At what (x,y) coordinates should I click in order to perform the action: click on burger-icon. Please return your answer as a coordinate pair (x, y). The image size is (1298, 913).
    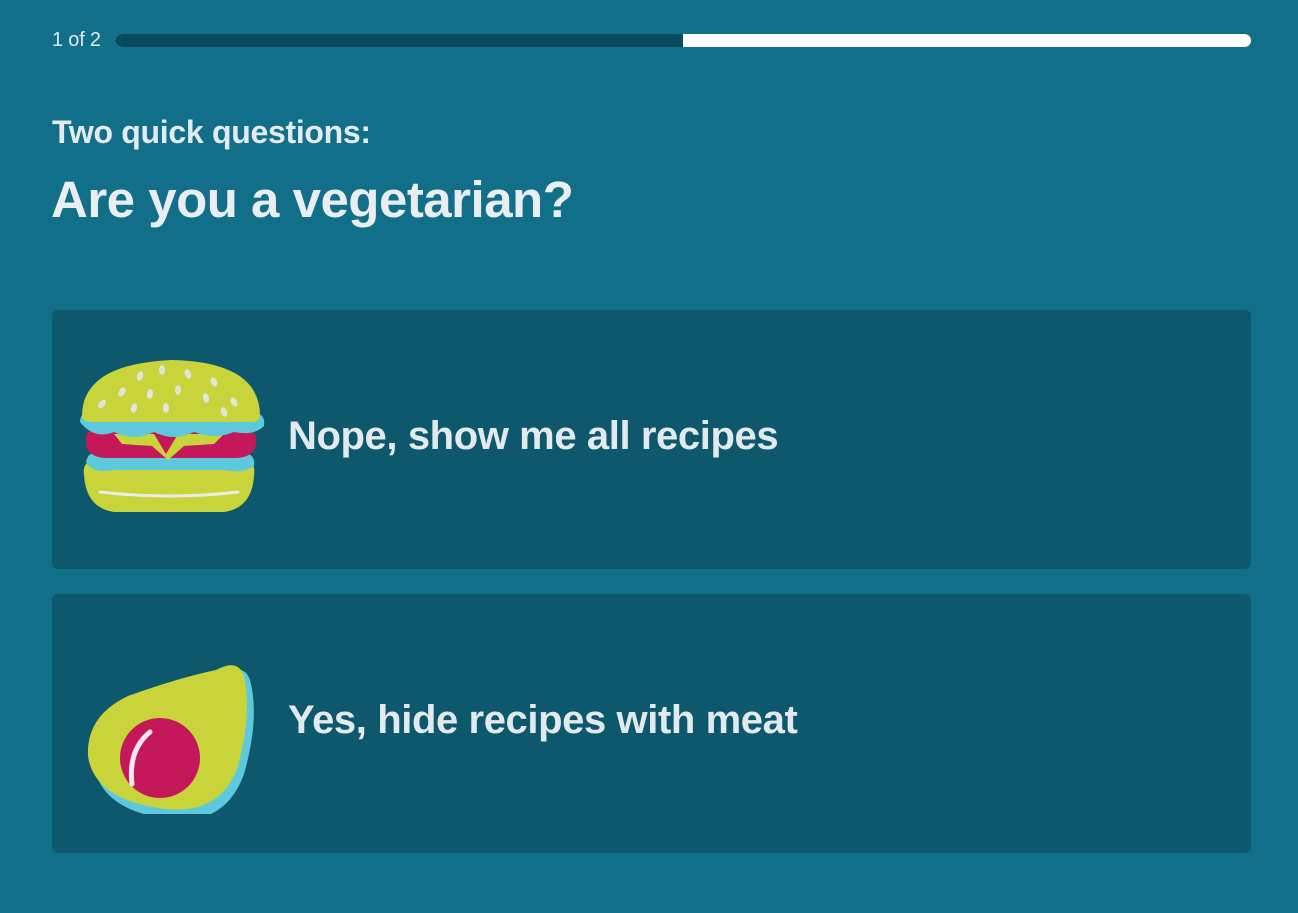
    Looking at the image, I should click on (172, 436).